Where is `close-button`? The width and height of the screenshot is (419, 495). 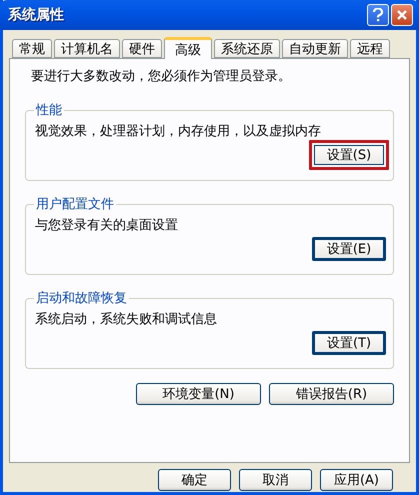
close-button is located at coordinates (402, 15).